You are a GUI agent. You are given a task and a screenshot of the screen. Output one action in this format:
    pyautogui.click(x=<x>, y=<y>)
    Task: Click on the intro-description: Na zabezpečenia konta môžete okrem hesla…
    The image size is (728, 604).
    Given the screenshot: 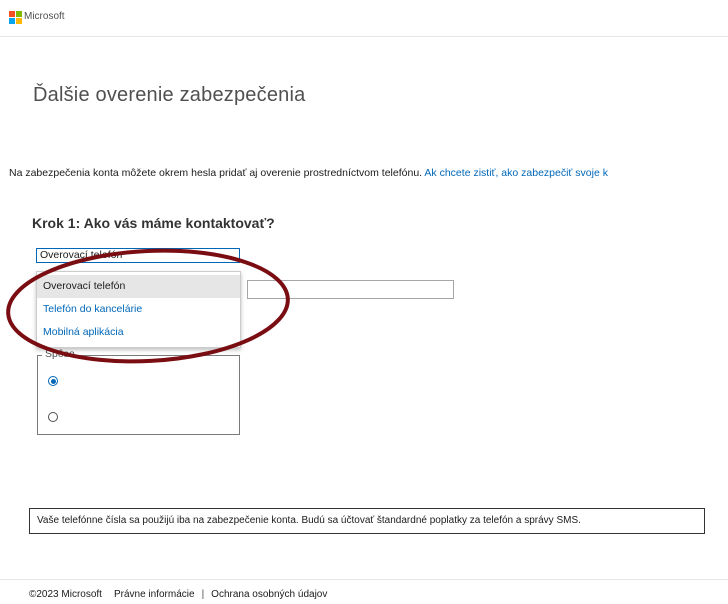 What is the action you would take?
    pyautogui.click(x=217, y=173)
    